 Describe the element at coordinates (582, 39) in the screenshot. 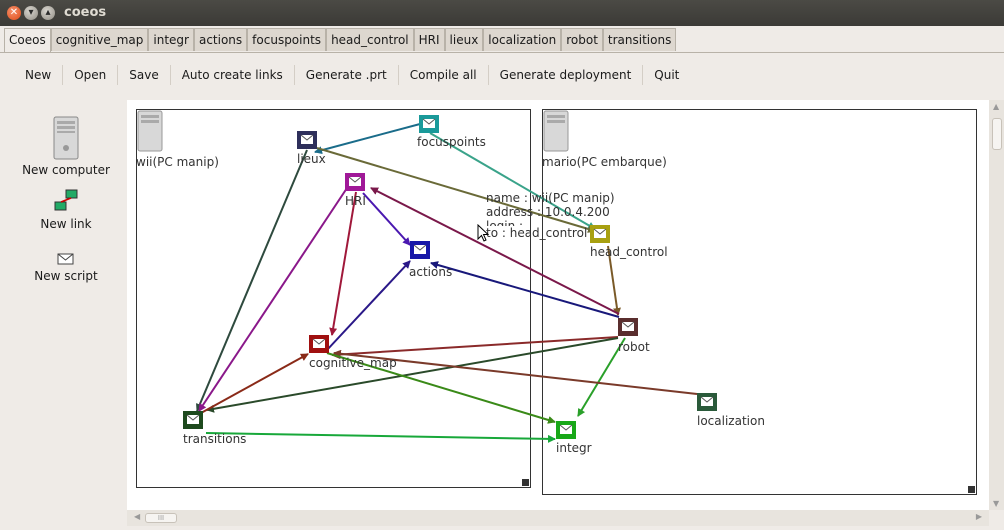

I see `tab-robot: robot` at that location.